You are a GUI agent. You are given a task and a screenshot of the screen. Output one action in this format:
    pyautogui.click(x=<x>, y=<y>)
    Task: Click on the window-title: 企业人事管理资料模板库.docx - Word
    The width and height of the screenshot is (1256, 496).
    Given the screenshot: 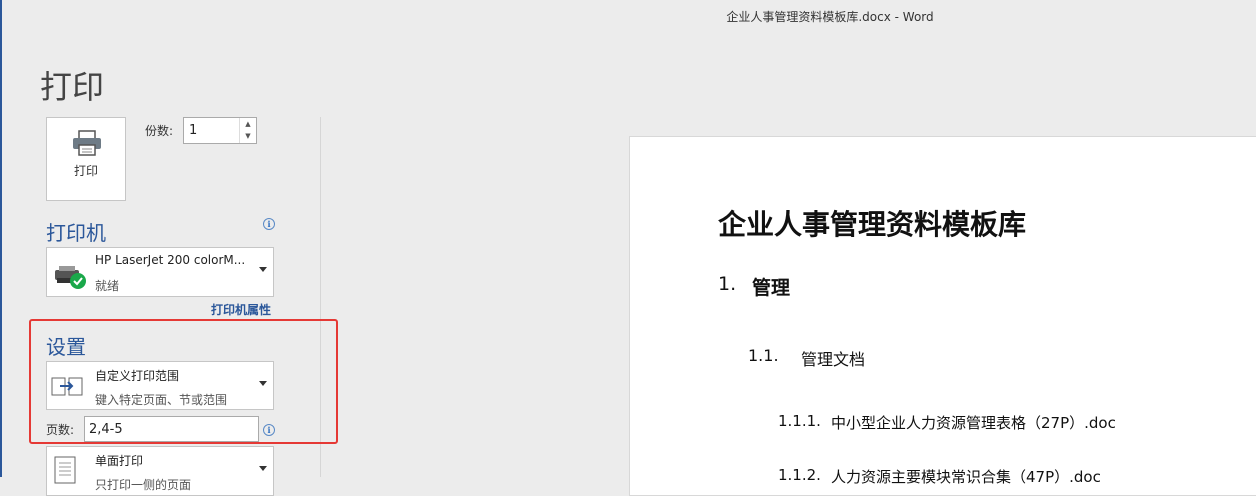 What is the action you would take?
    pyautogui.click(x=830, y=17)
    